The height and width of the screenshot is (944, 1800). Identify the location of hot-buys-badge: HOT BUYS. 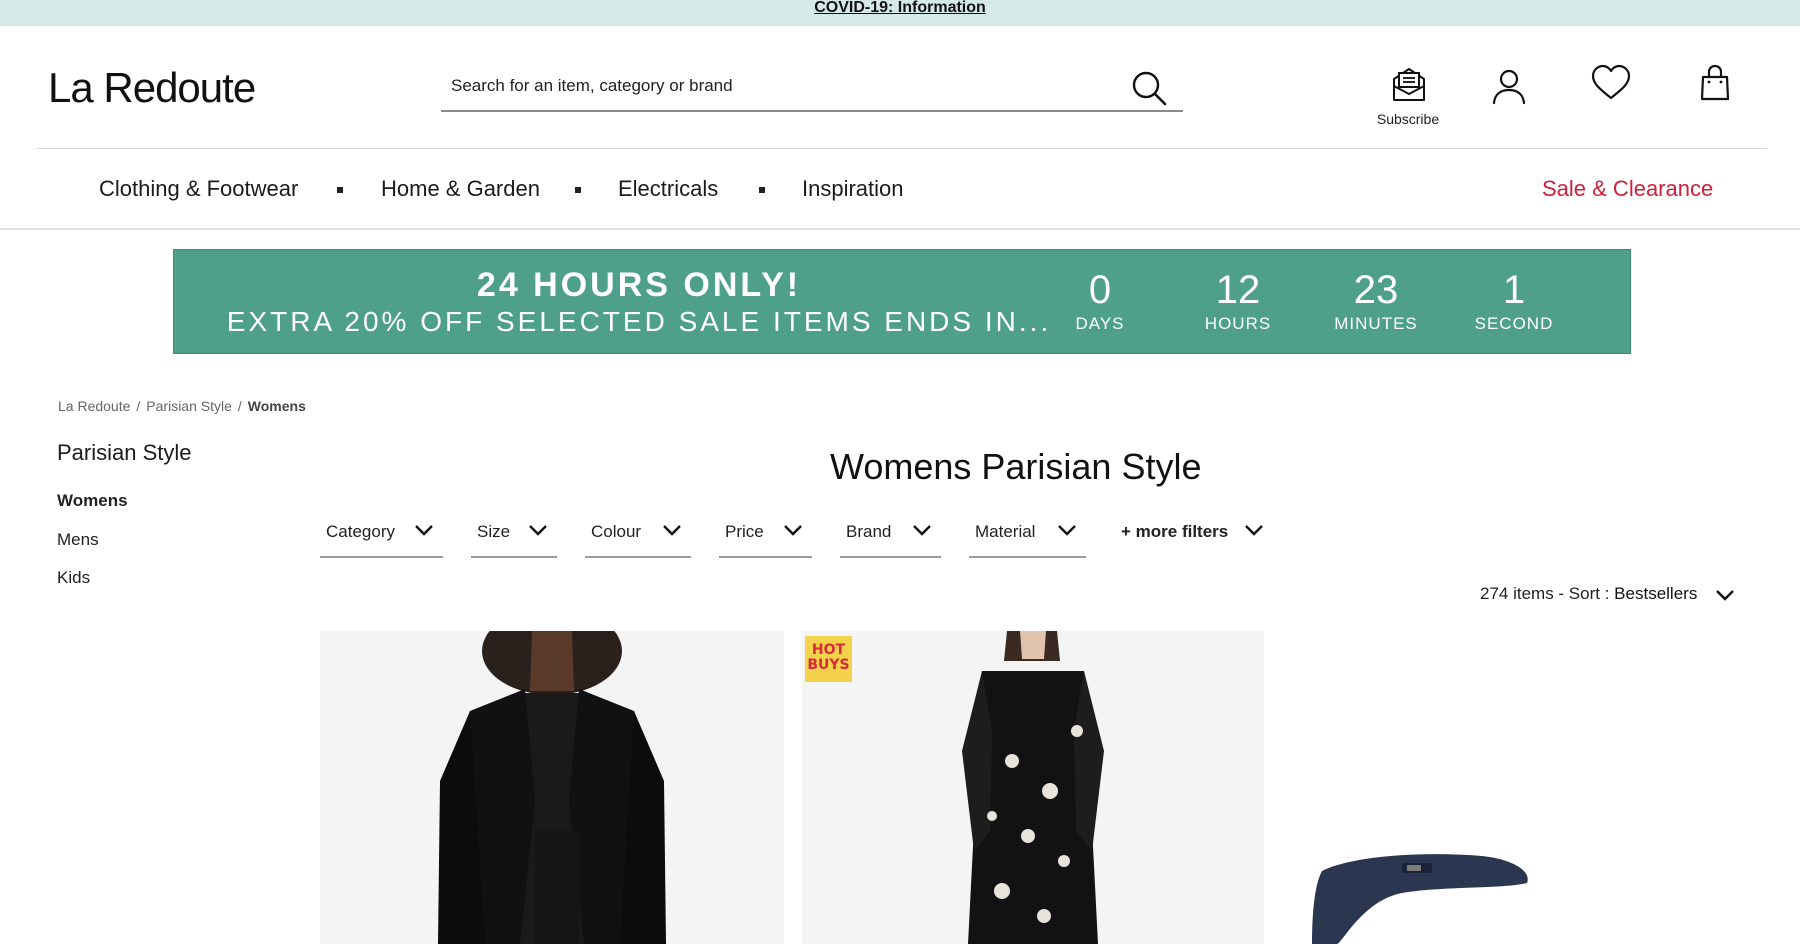
(828, 659).